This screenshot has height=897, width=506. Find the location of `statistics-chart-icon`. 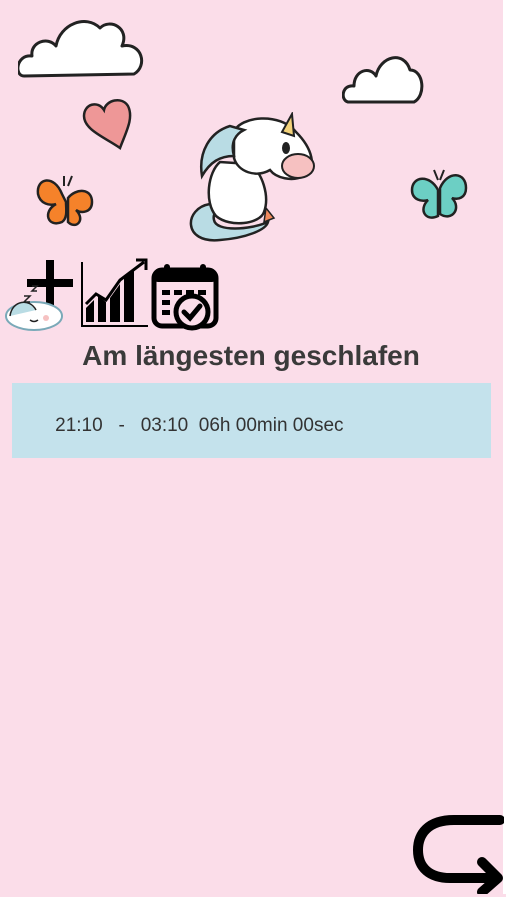

statistics-chart-icon is located at coordinates (114, 292).